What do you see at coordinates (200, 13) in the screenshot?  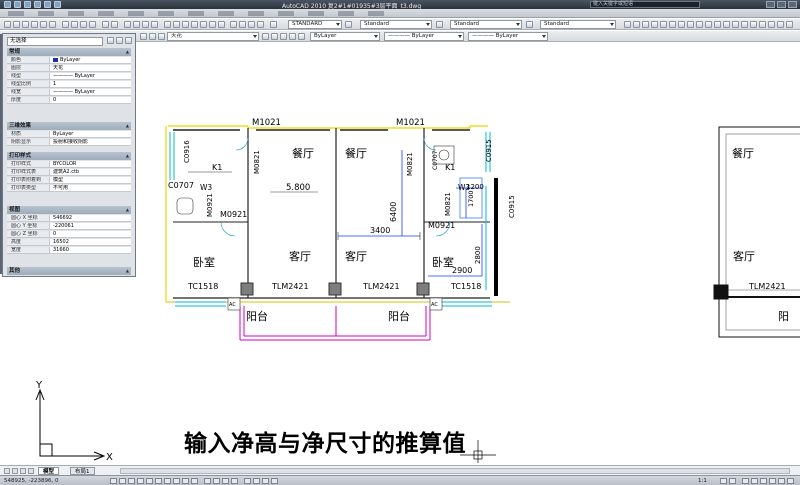 I see `menu-item-draw` at bounding box center [200, 13].